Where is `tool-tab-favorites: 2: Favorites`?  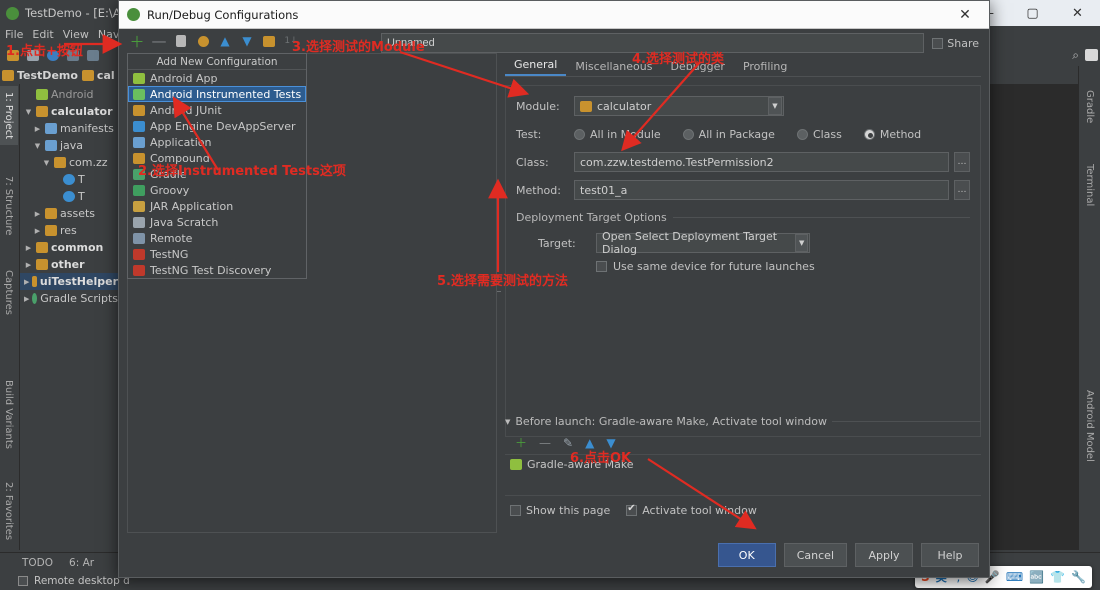
tool-tab-favorites: 2: Favorites is located at coordinates (9, 511).